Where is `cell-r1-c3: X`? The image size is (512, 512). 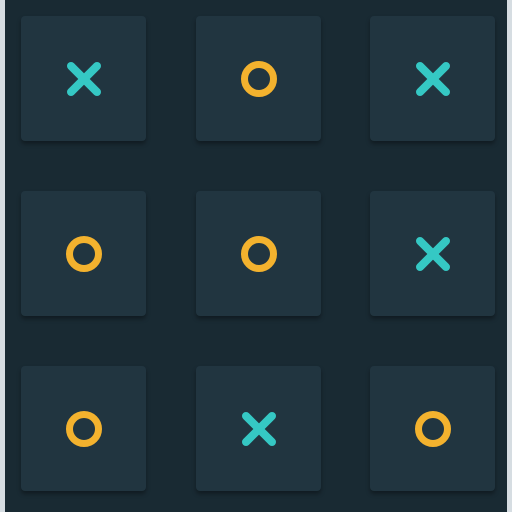 cell-r1-c3: X is located at coordinates (432, 78).